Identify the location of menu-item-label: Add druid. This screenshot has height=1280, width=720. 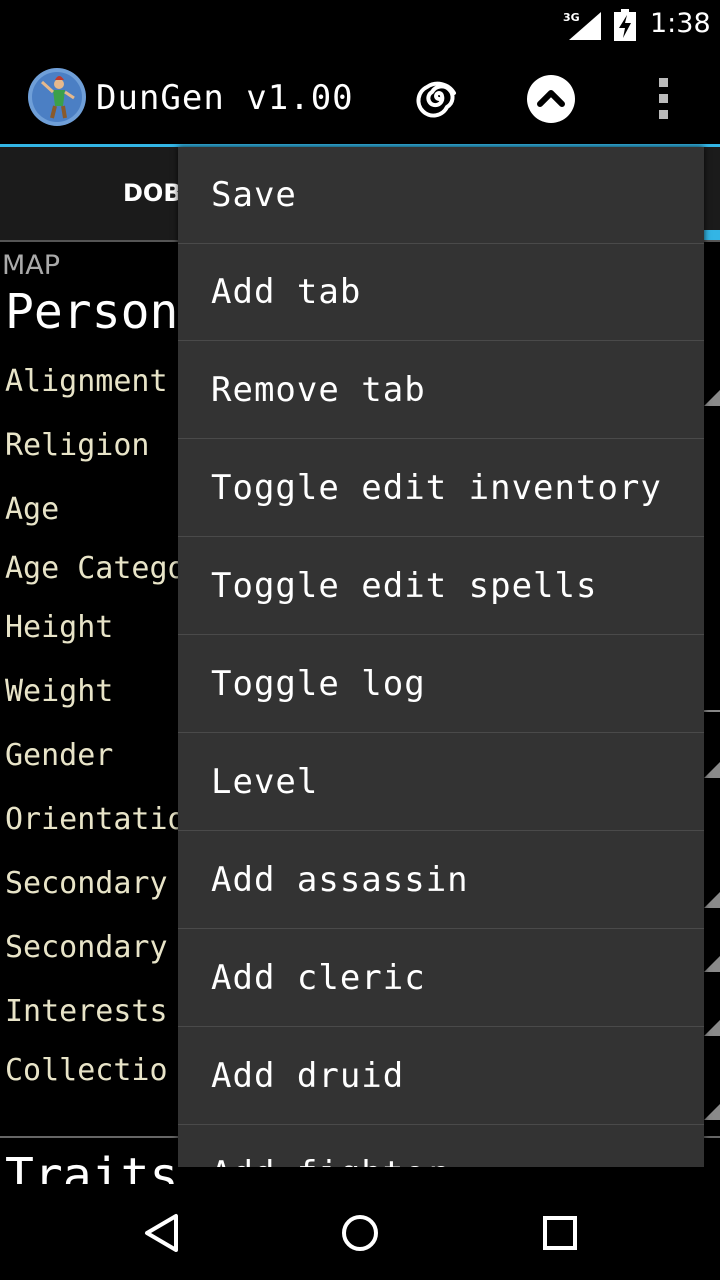
(308, 1076).